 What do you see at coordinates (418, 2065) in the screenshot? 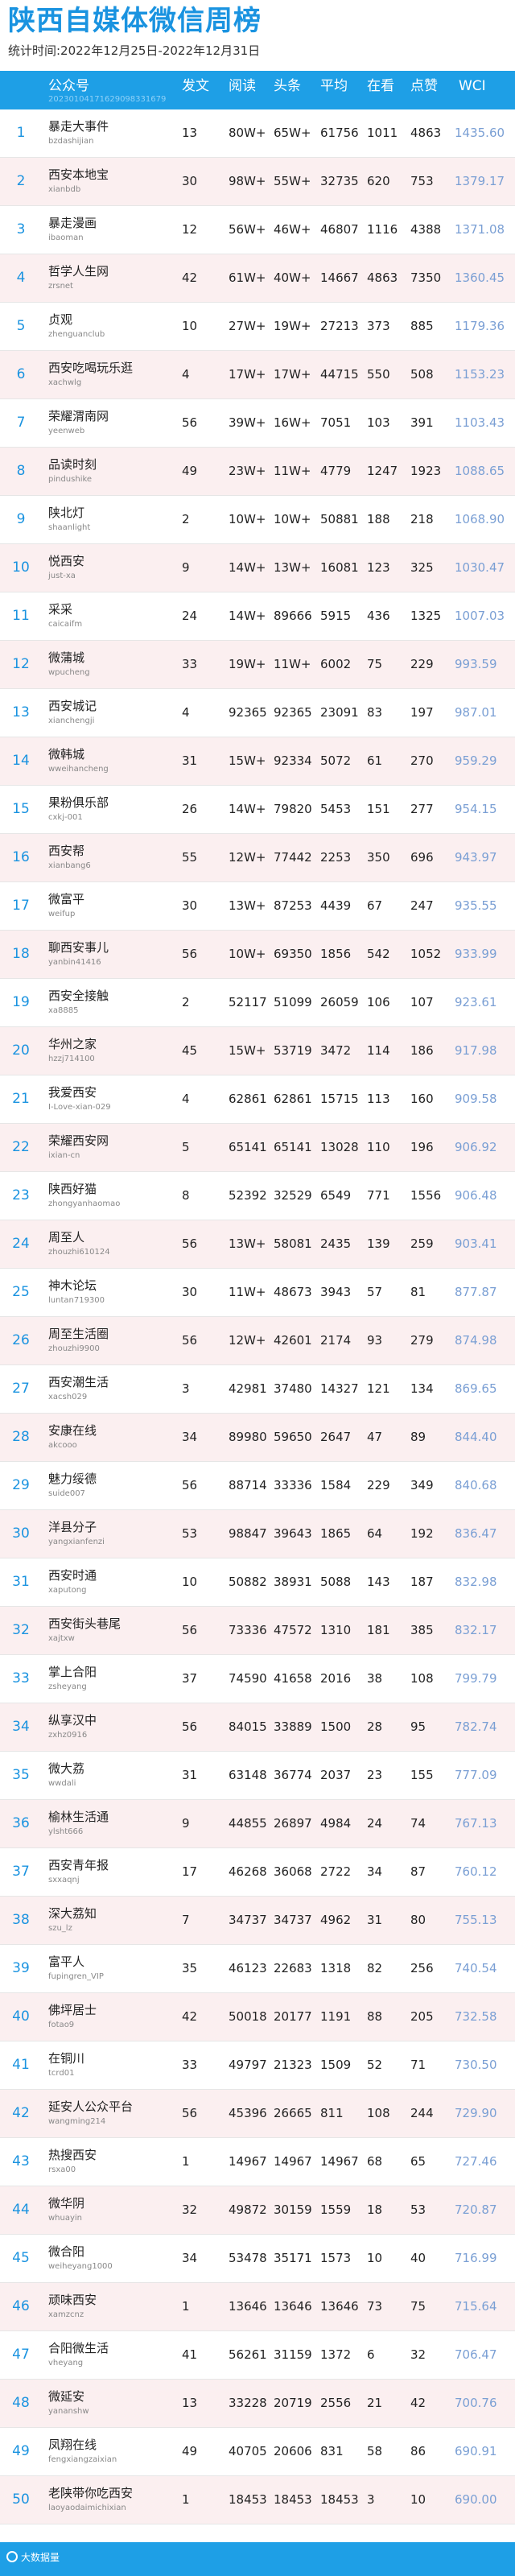
I see `cell-likes: 71` at bounding box center [418, 2065].